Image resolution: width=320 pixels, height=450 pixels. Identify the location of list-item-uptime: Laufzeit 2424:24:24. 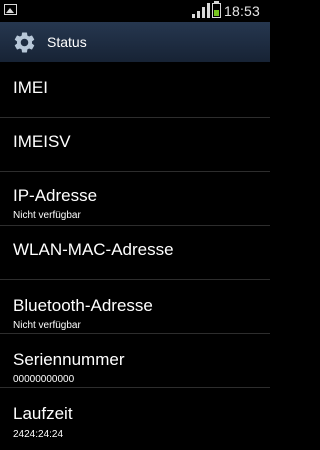
(135, 419).